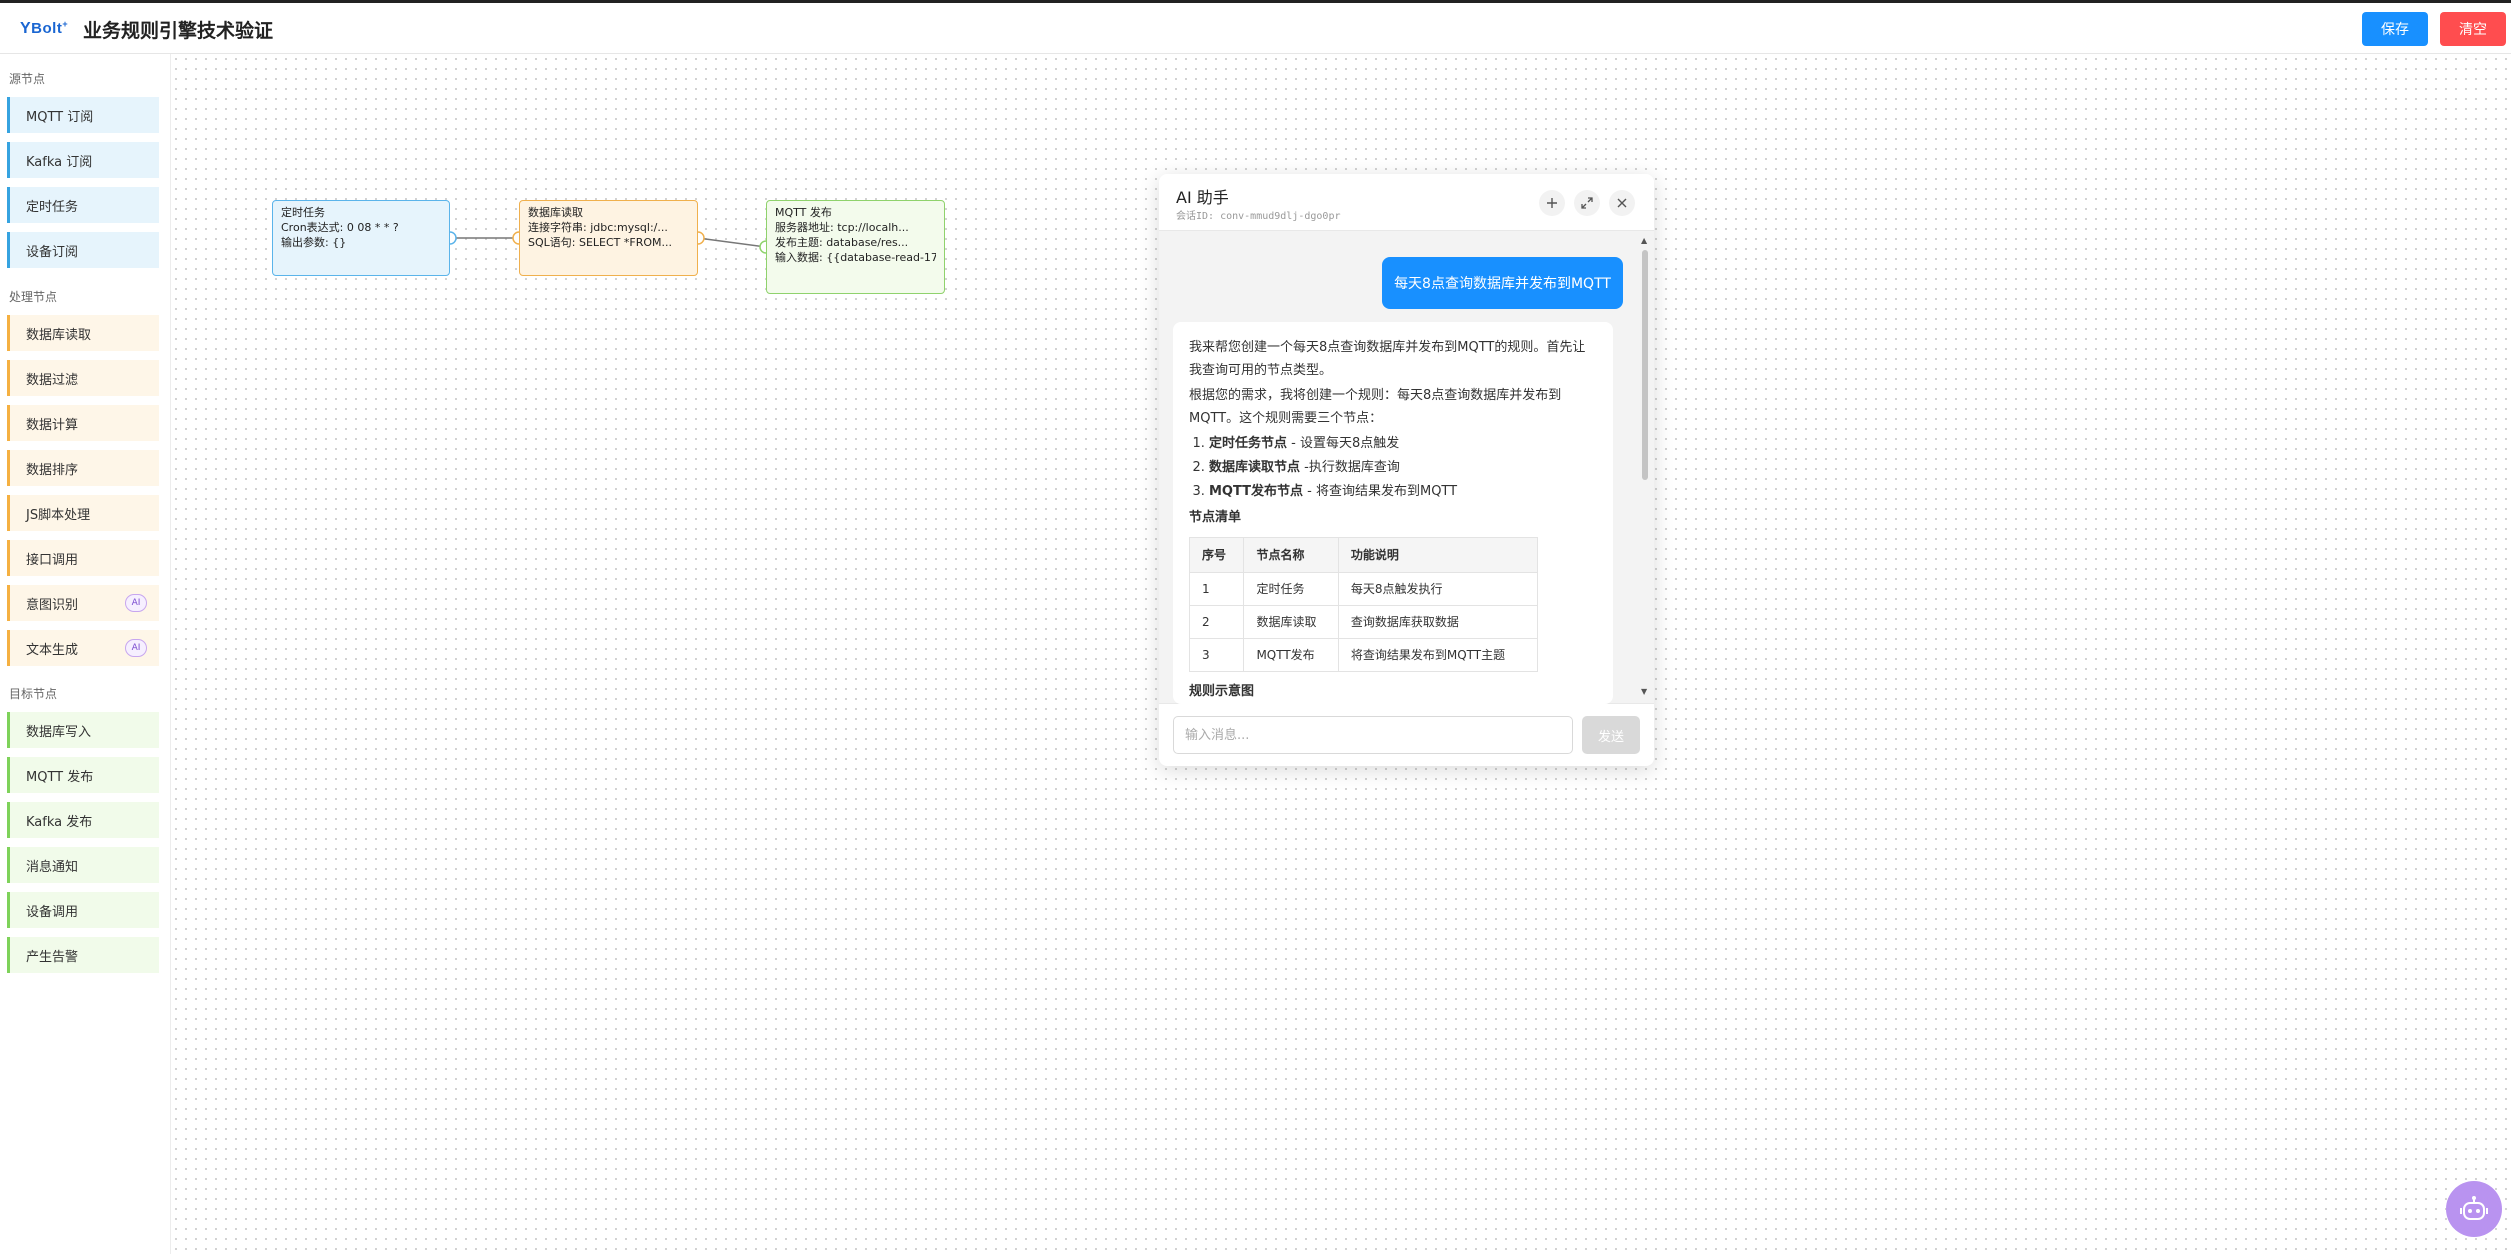 Image resolution: width=2511 pixels, height=1254 pixels. Describe the element at coordinates (83, 910) in the screenshot. I see `palette-item-device-call: 设备调用` at that location.